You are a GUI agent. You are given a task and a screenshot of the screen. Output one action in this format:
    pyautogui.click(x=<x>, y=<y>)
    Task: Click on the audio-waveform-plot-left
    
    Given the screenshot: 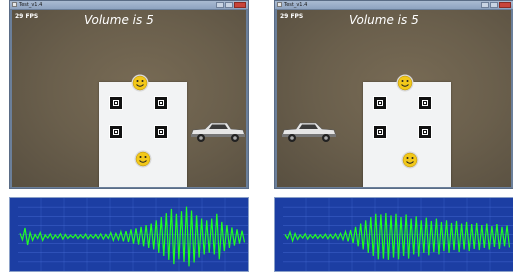 What is the action you would take?
    pyautogui.click(x=129, y=234)
    